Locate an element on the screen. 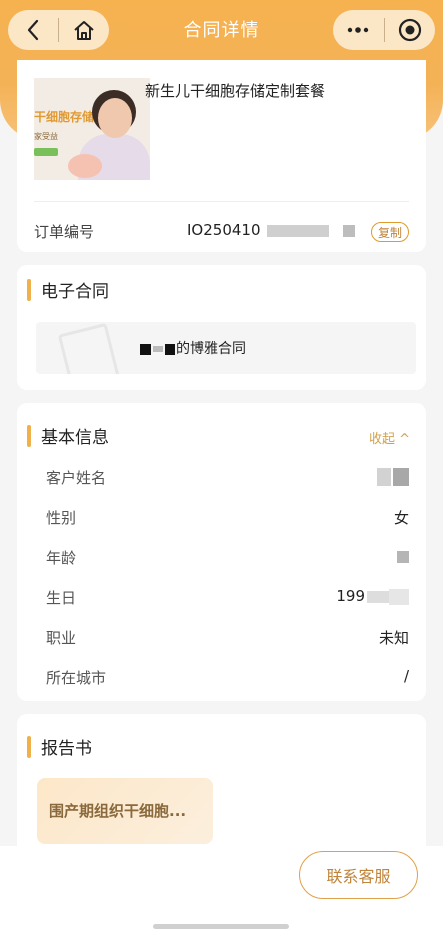 The height and width of the screenshot is (933, 443). contract-section-title: 电子合同 is located at coordinates (75, 292).